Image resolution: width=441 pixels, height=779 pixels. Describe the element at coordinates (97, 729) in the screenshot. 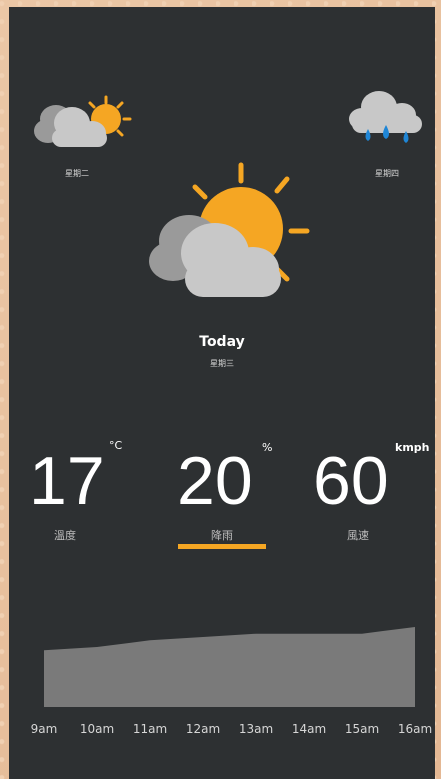

I see `time-label: 10am` at that location.